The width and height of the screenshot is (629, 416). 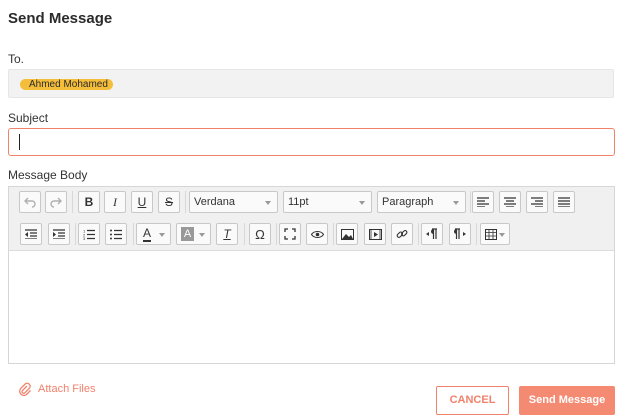 I want to click on indent-icon, so click(x=59, y=234).